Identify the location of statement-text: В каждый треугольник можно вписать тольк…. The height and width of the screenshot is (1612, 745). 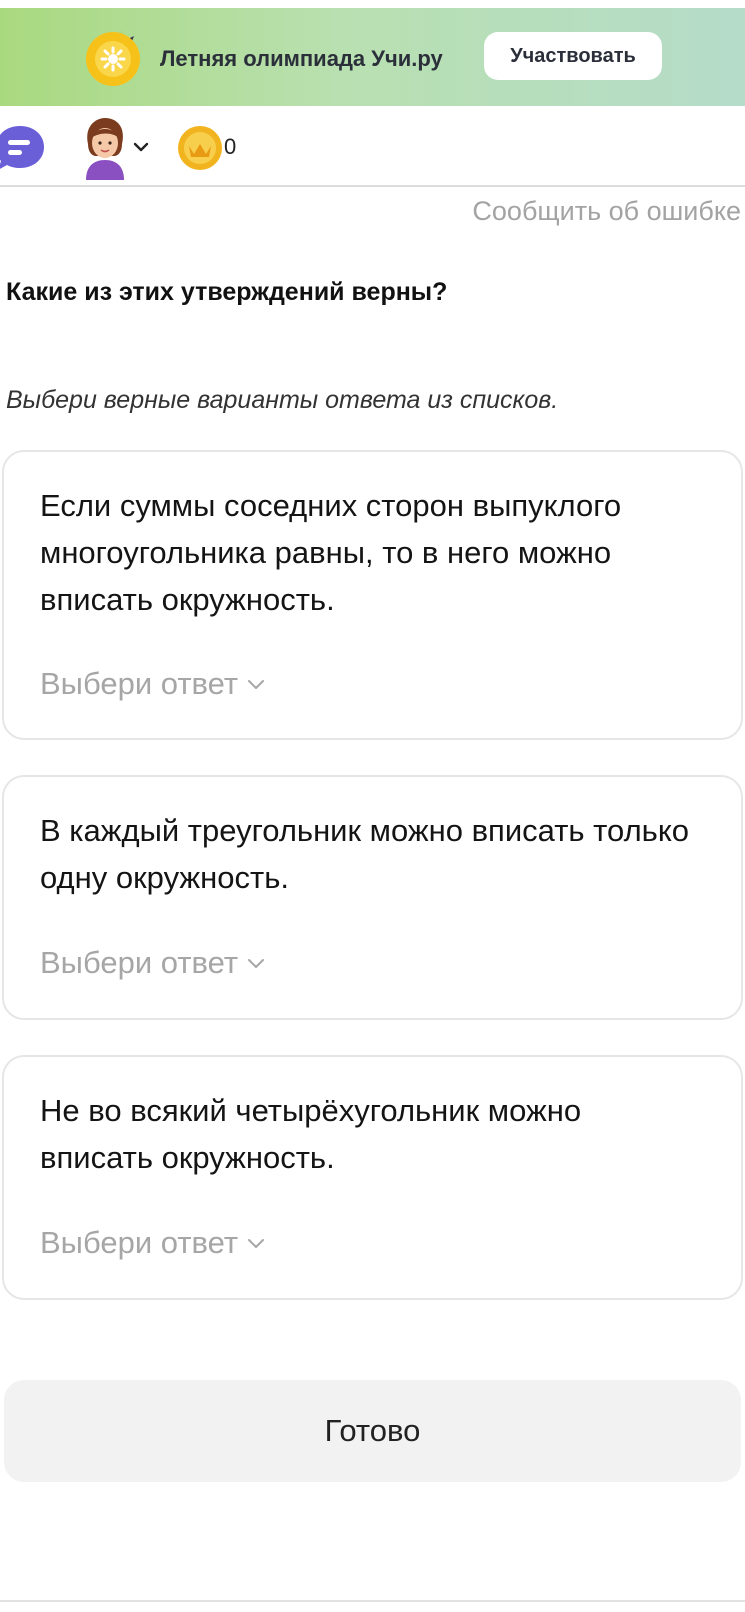
(364, 854).